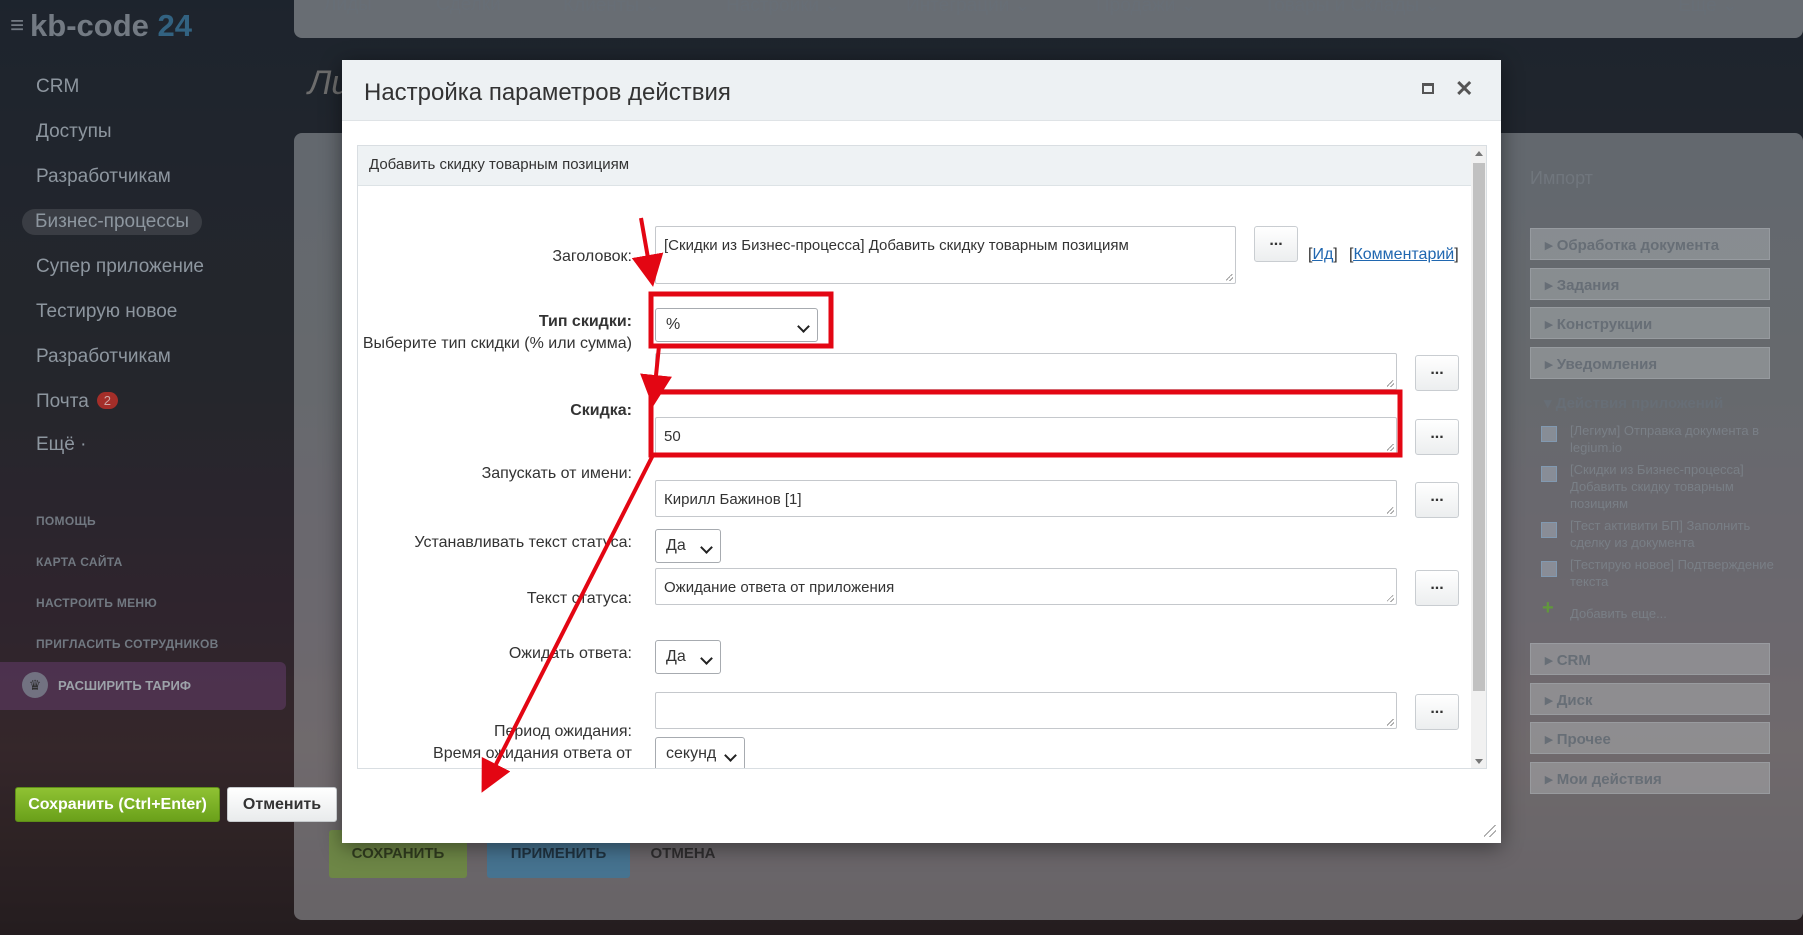 This screenshot has width=1803, height=935. Describe the element at coordinates (532, 753) in the screenshot. I see `period-hint: Время ожидания ответа от` at that location.